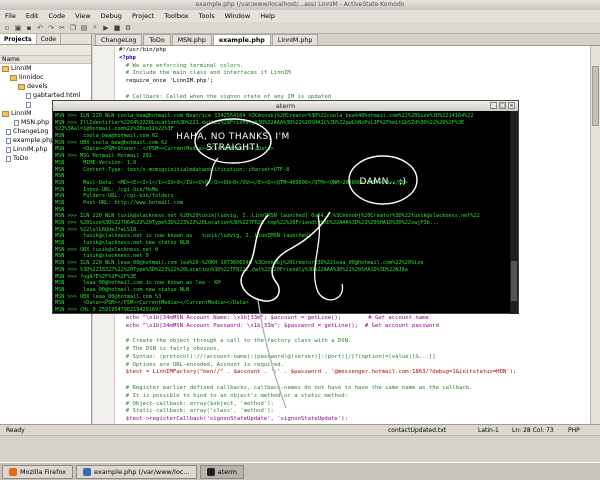  Describe the element at coordinates (10, 16) in the screenshot. I see `menu-file: File` at that location.